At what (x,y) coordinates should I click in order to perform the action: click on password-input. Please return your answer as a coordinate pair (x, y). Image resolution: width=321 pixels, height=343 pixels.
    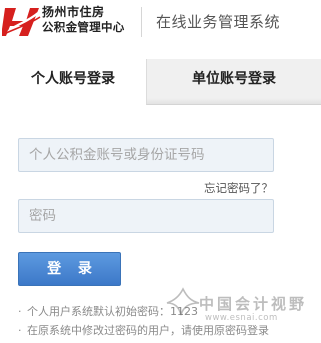
    Looking at the image, I should click on (146, 216).